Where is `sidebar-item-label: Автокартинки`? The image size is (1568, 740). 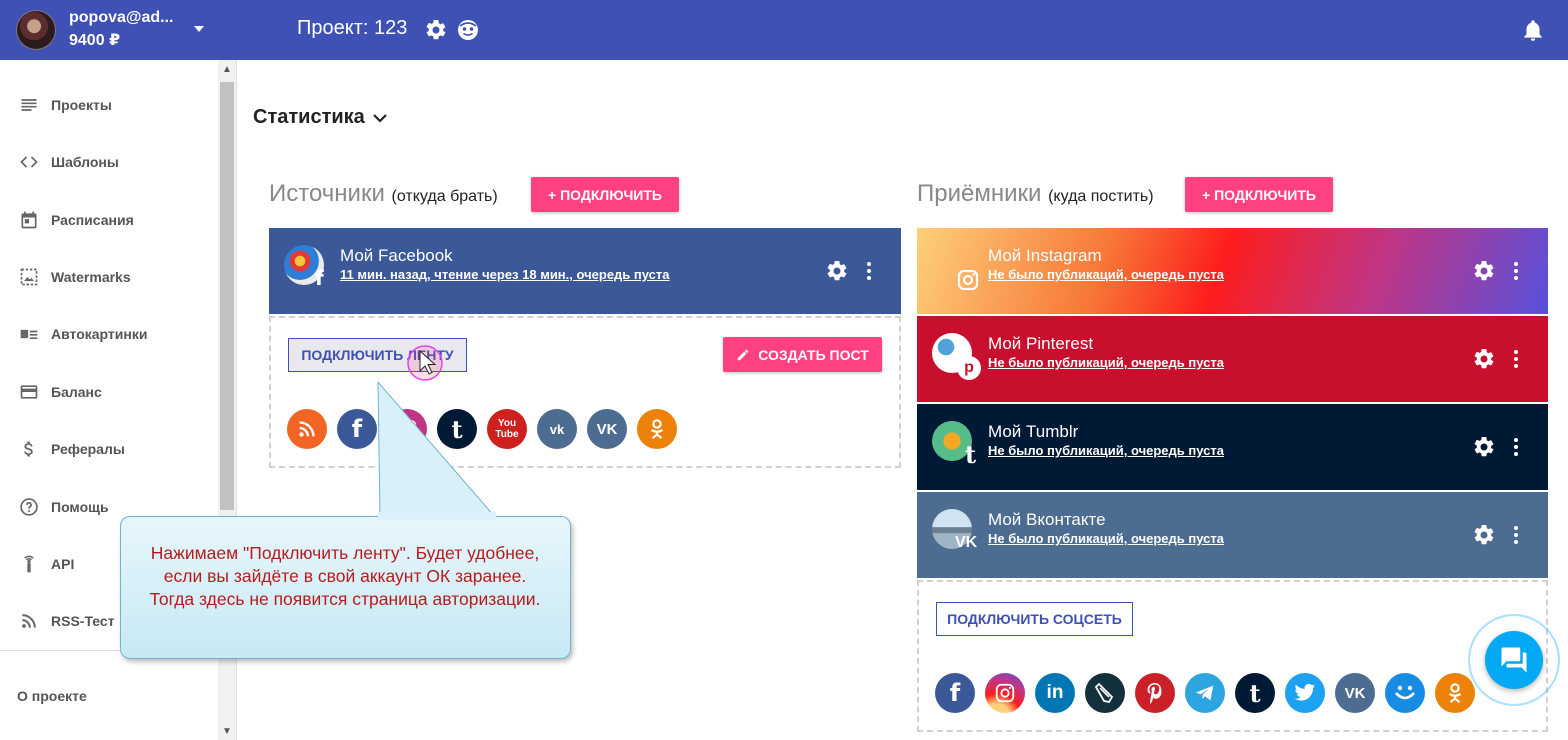
sidebar-item-label: Автокартинки is located at coordinates (99, 334).